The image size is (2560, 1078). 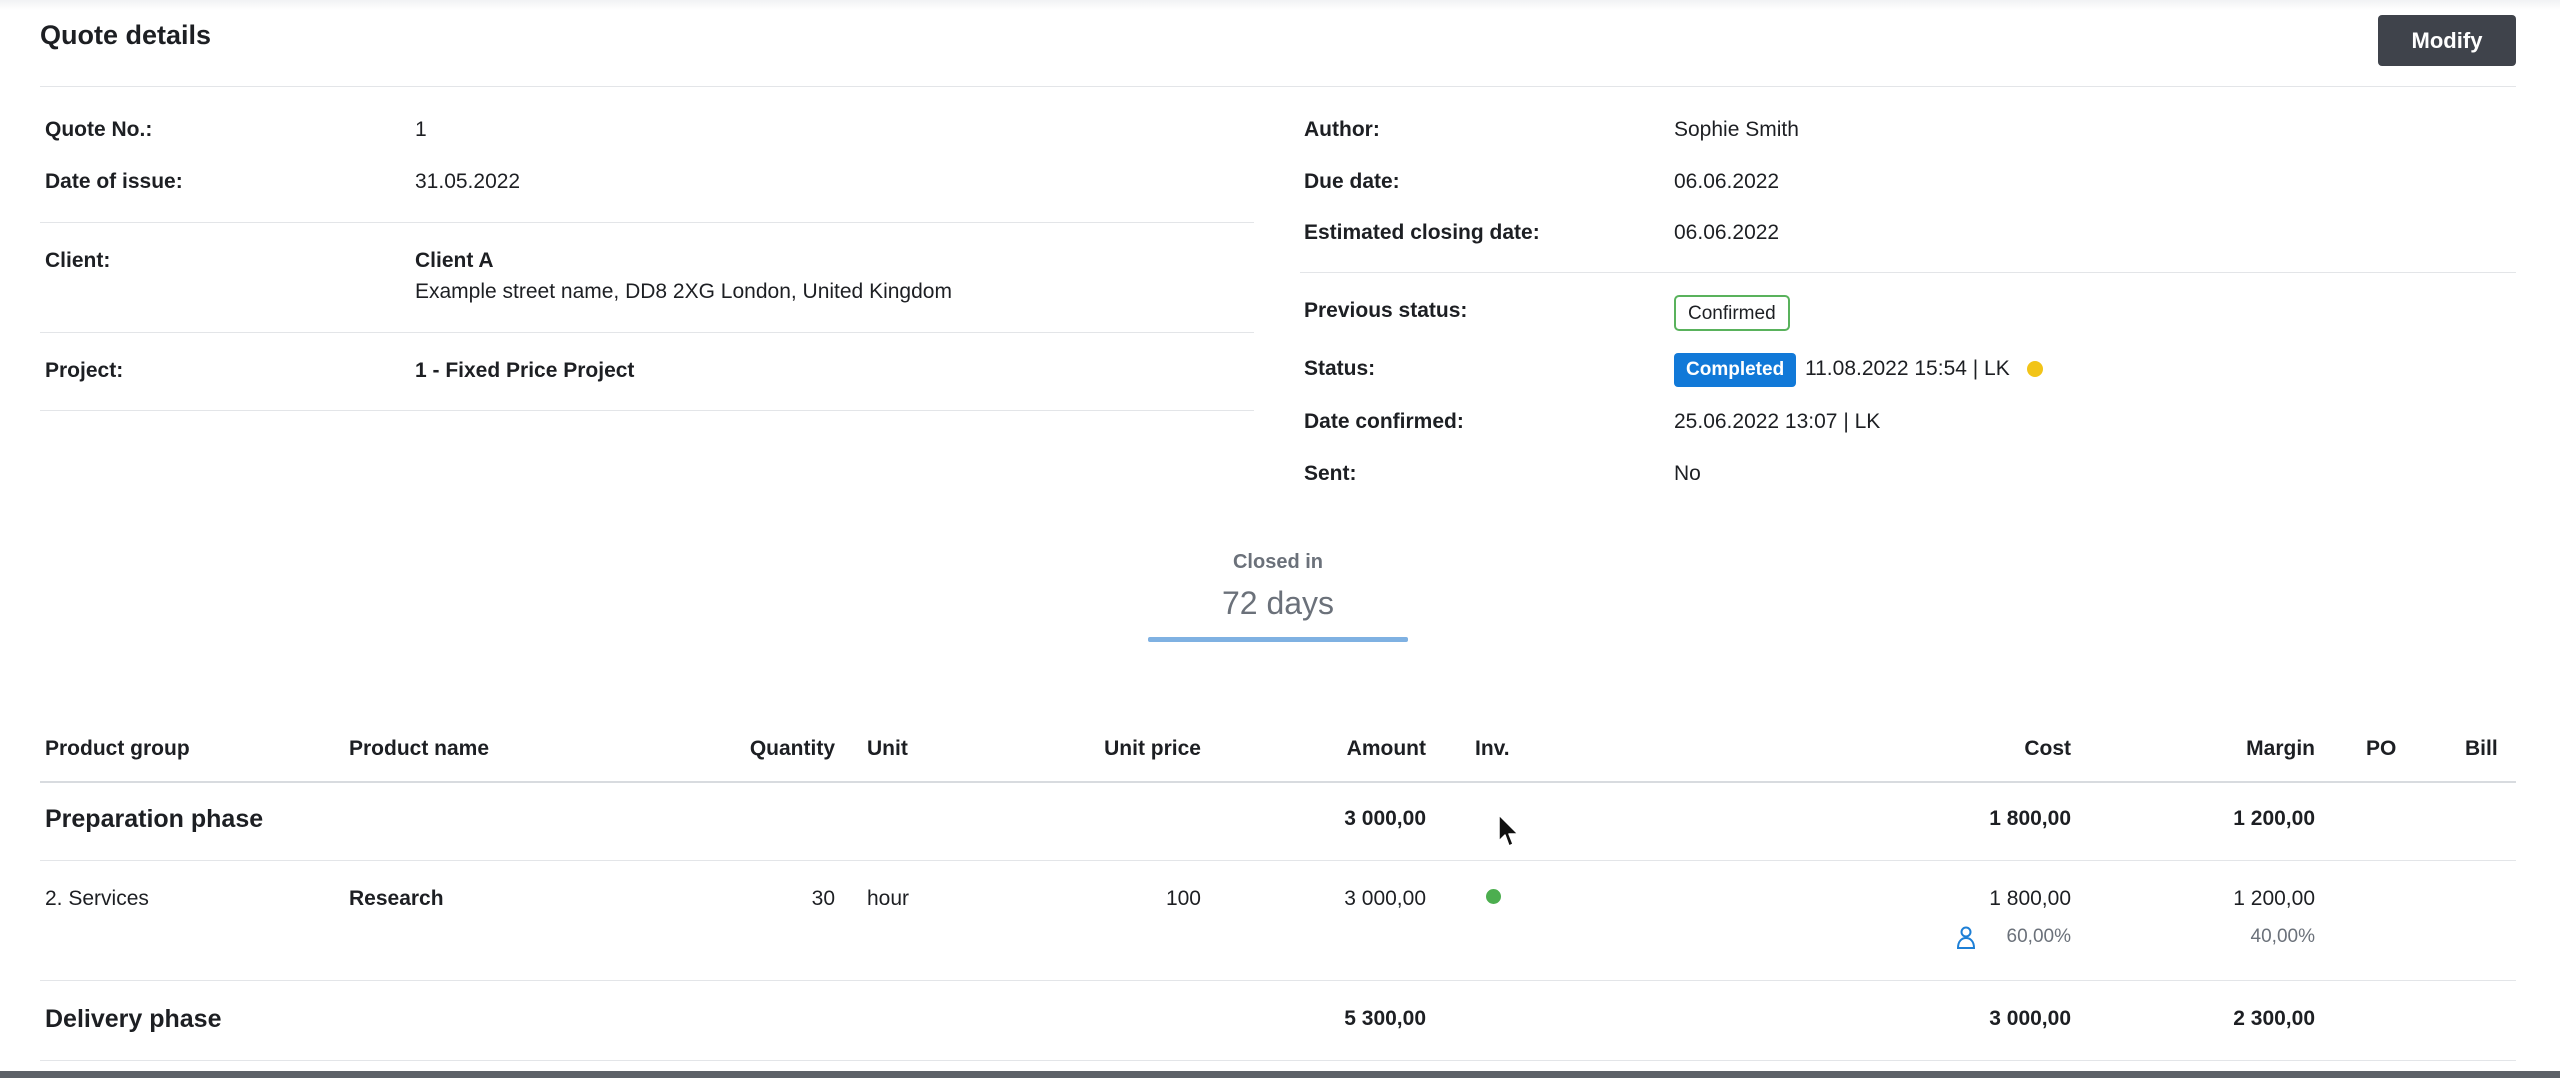 What do you see at coordinates (2381, 749) in the screenshot?
I see `column-header-po: PO` at bounding box center [2381, 749].